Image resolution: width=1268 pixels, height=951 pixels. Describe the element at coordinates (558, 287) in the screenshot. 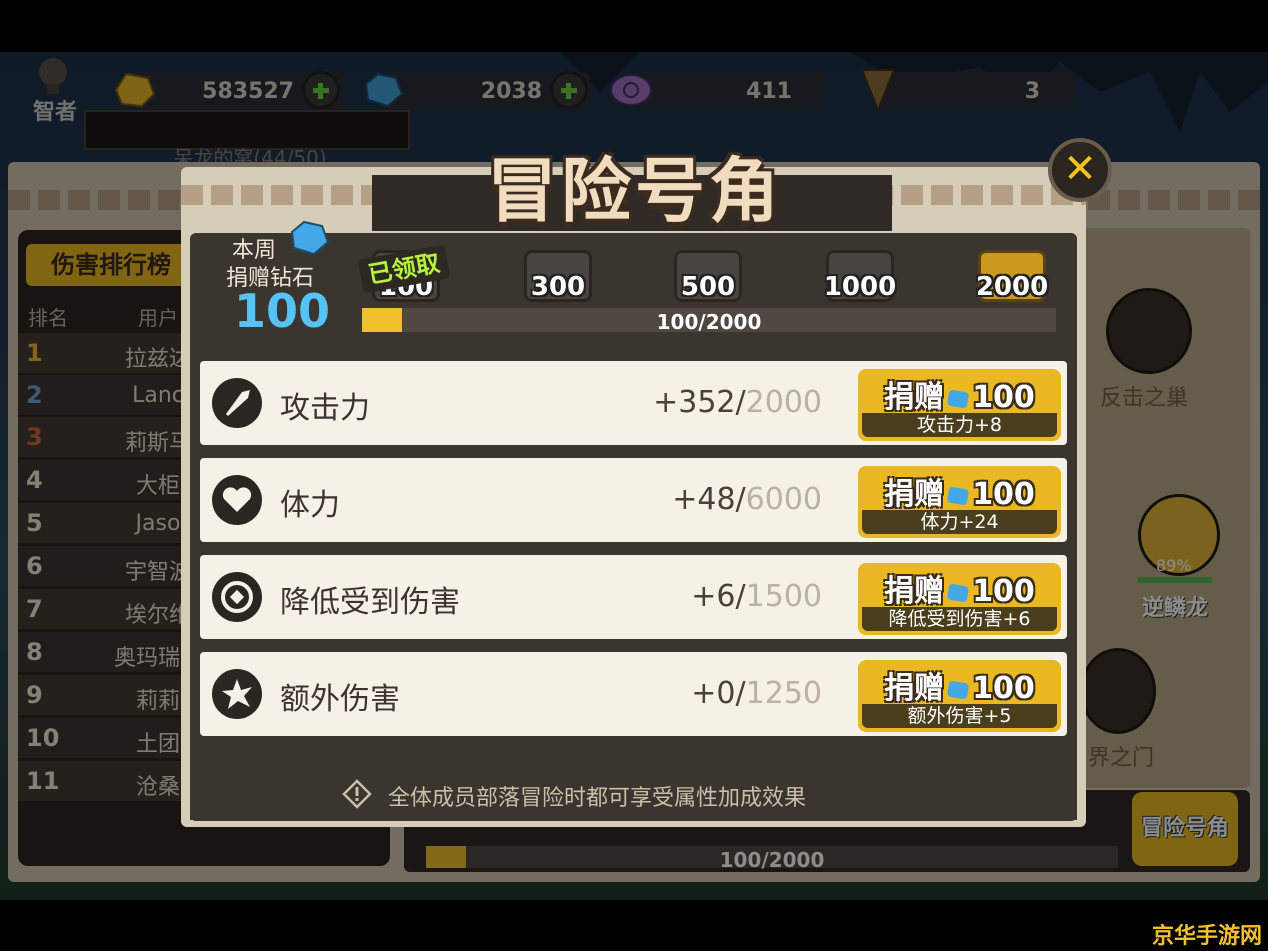

I see `milestone-value: 300` at that location.